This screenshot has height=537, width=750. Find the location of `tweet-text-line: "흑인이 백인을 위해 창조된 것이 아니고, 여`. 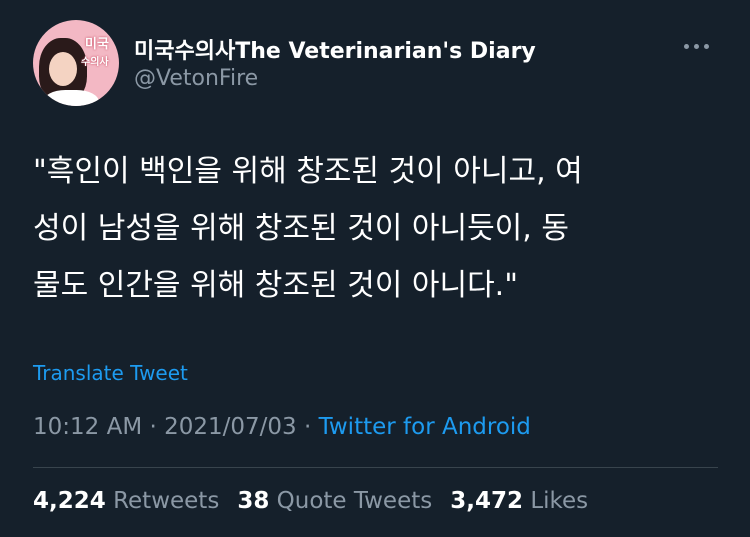

tweet-text-line: "흑인이 백인을 위해 창조된 것이 아니고, 여 is located at coordinates (308, 171).